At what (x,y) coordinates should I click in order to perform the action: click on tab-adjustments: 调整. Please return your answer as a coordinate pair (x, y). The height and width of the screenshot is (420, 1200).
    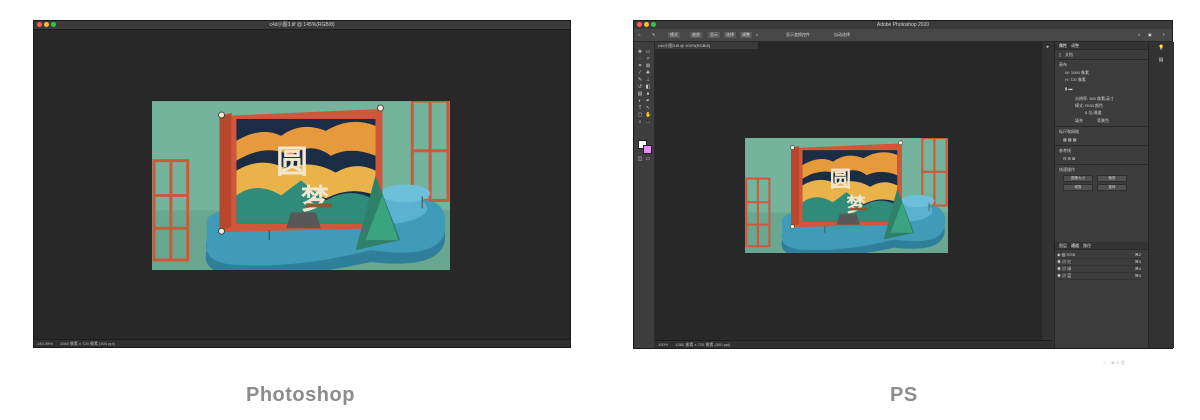
    Looking at the image, I should click on (1075, 46).